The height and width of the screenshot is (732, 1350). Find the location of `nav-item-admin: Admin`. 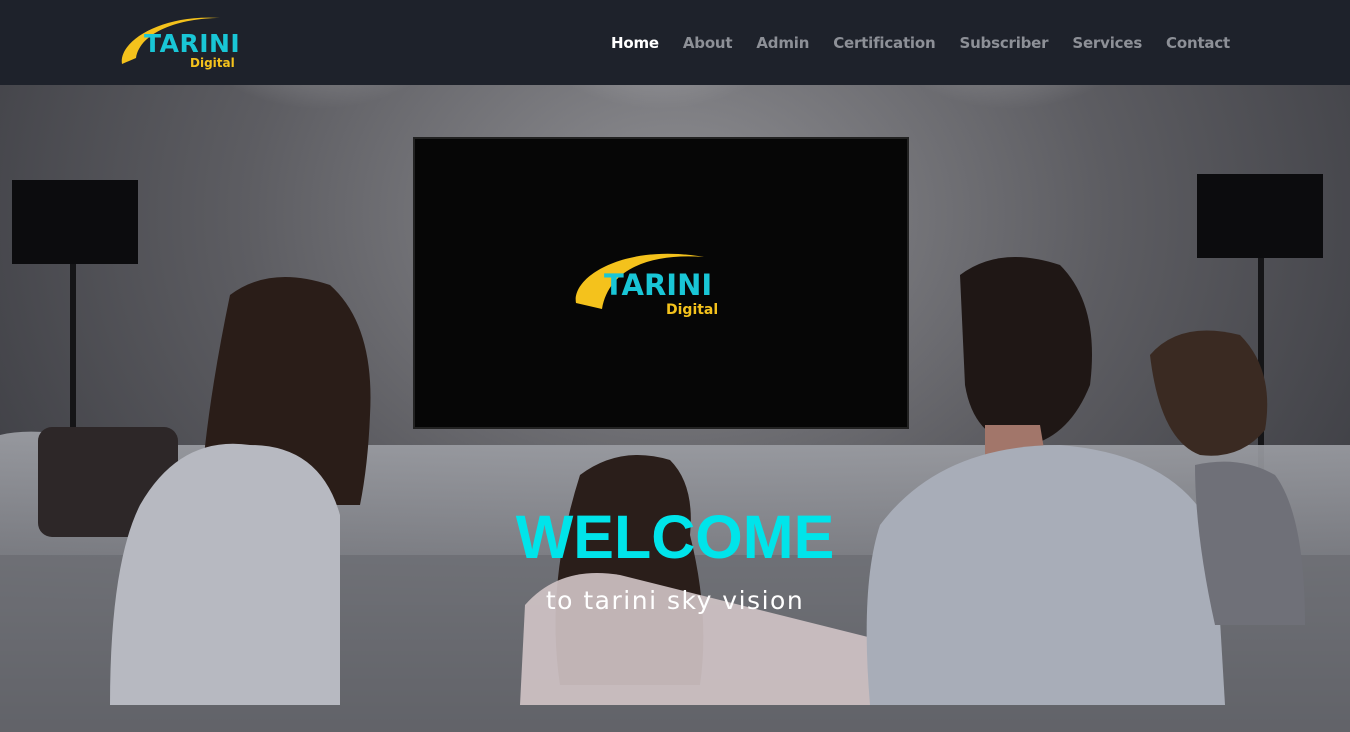

nav-item-admin: Admin is located at coordinates (782, 43).